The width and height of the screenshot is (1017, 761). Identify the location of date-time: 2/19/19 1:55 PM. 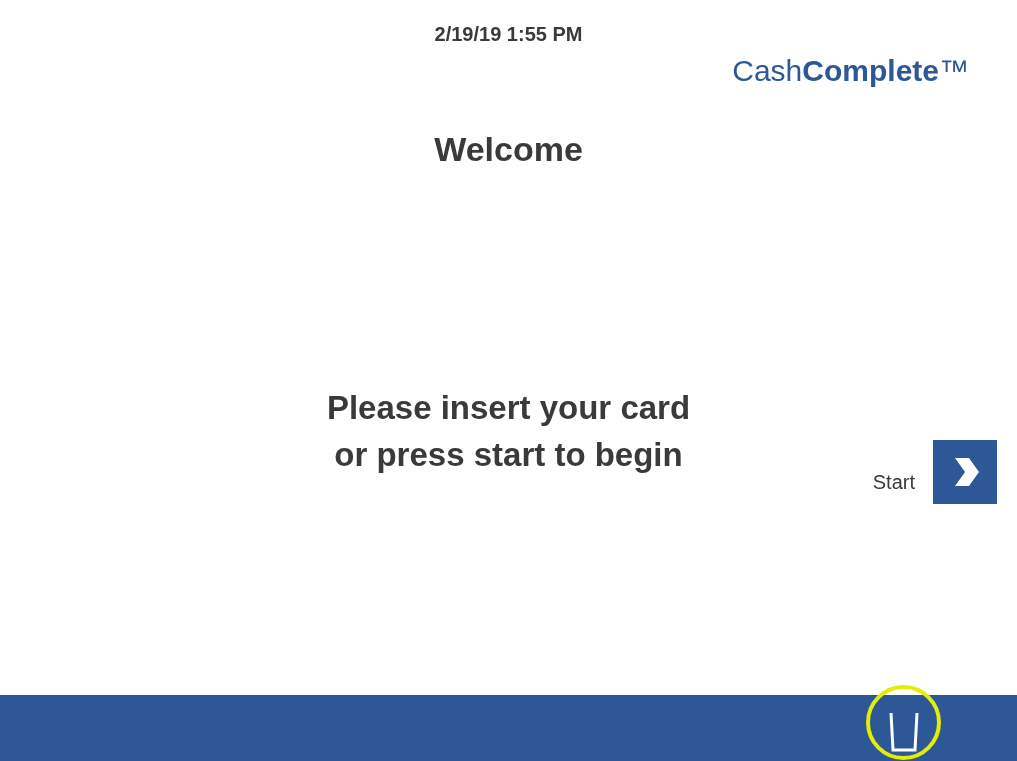
(508, 34).